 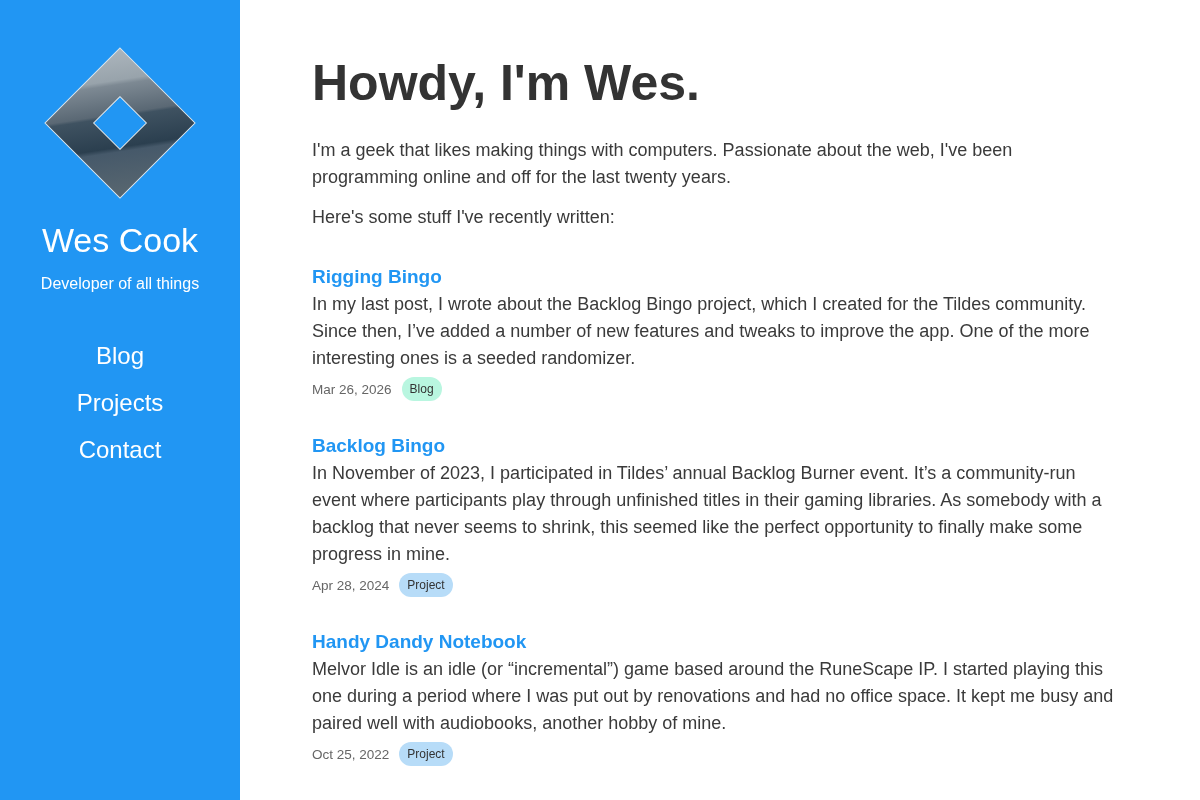 I want to click on intro-paragraph: Here's some stuff I've recently written:, so click(x=464, y=217).